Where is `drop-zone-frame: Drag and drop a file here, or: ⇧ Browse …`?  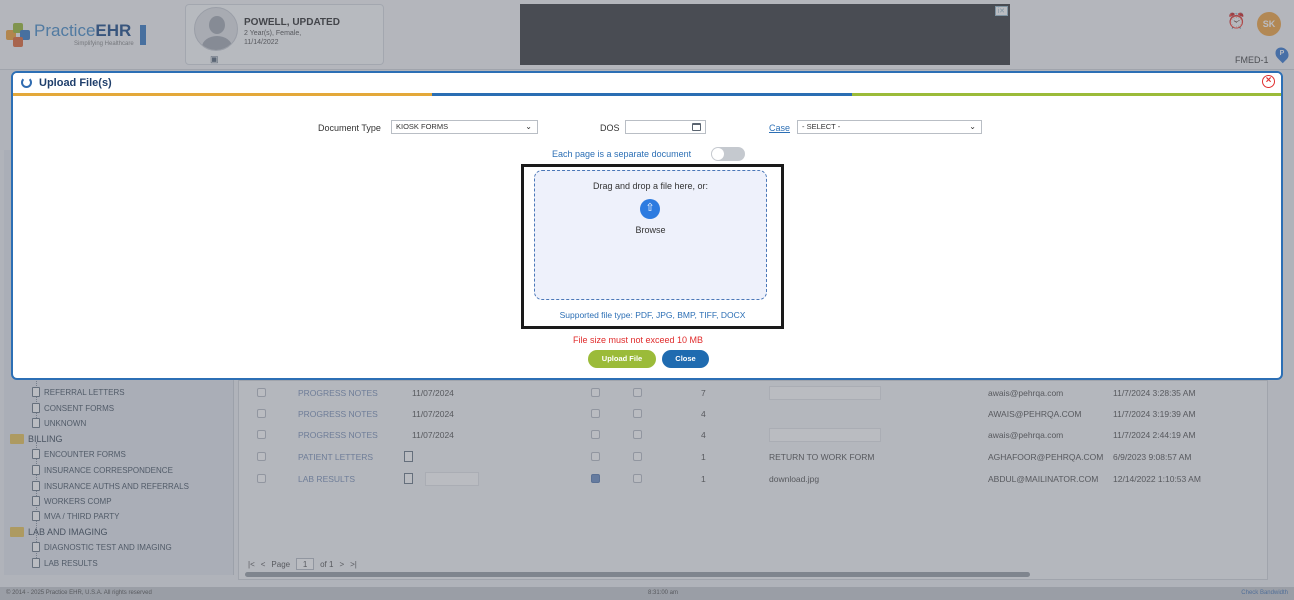 drop-zone-frame: Drag and drop a file here, or: ⇧ Browse … is located at coordinates (652, 246).